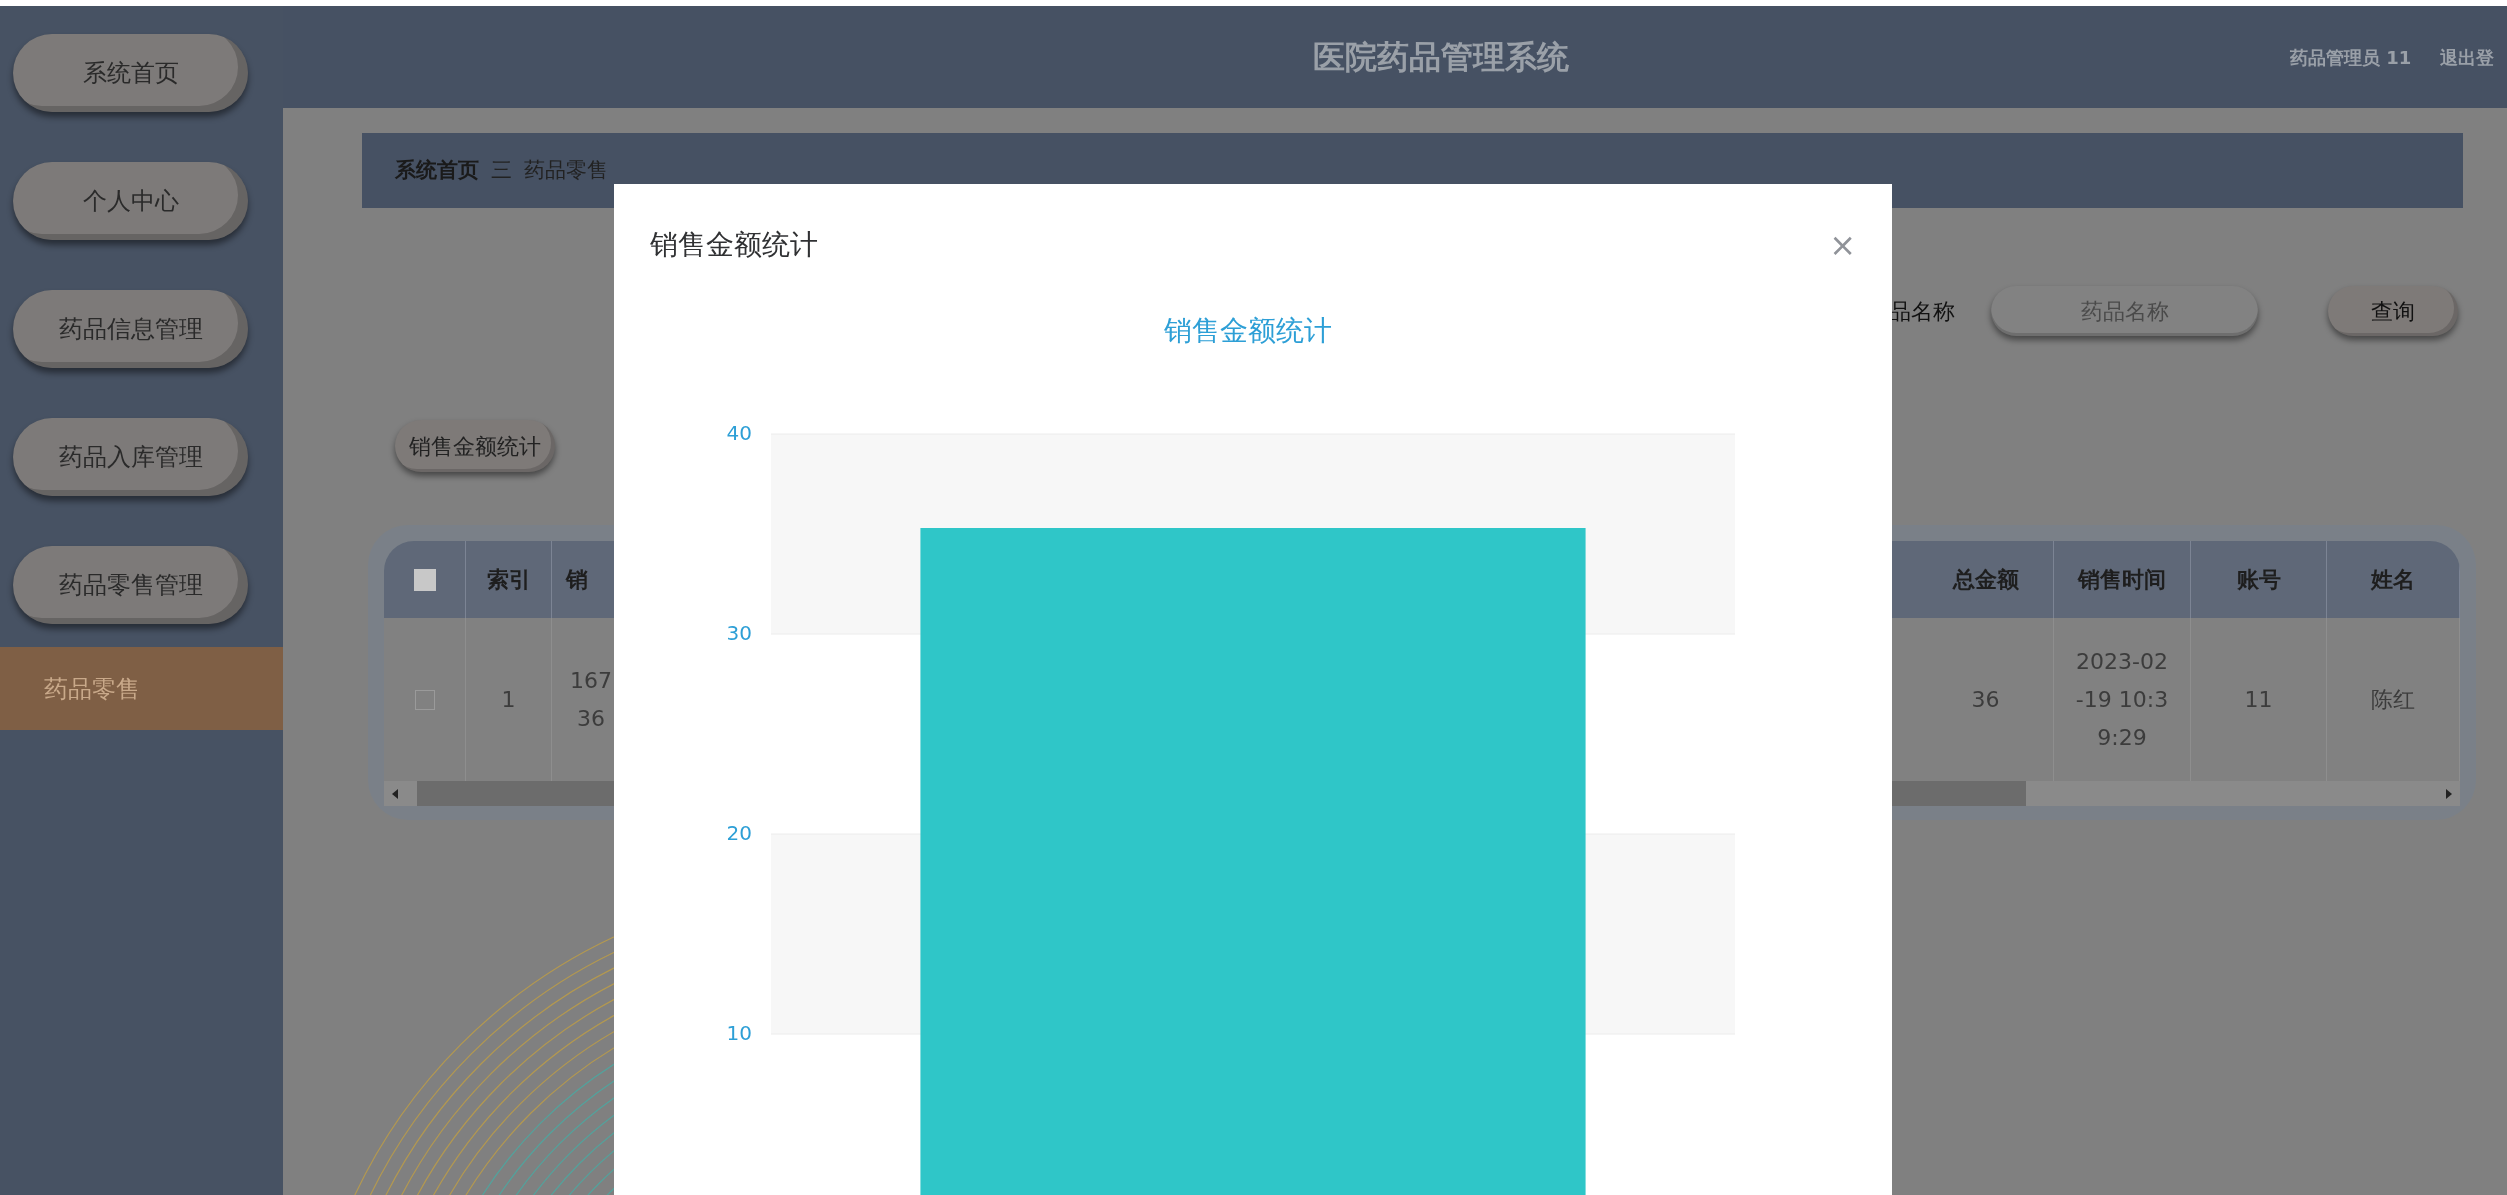  What do you see at coordinates (2449, 793) in the screenshot?
I see `scroll-right-icon` at bounding box center [2449, 793].